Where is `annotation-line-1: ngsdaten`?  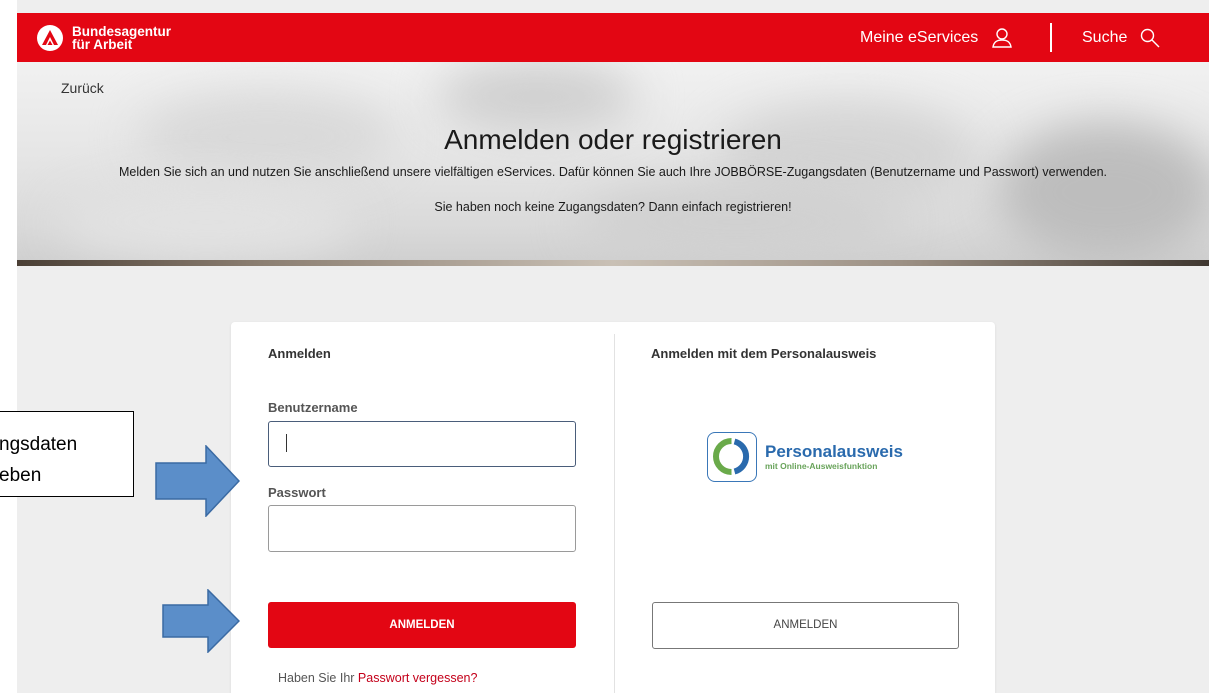
annotation-line-1: ngsdaten is located at coordinates (39, 444).